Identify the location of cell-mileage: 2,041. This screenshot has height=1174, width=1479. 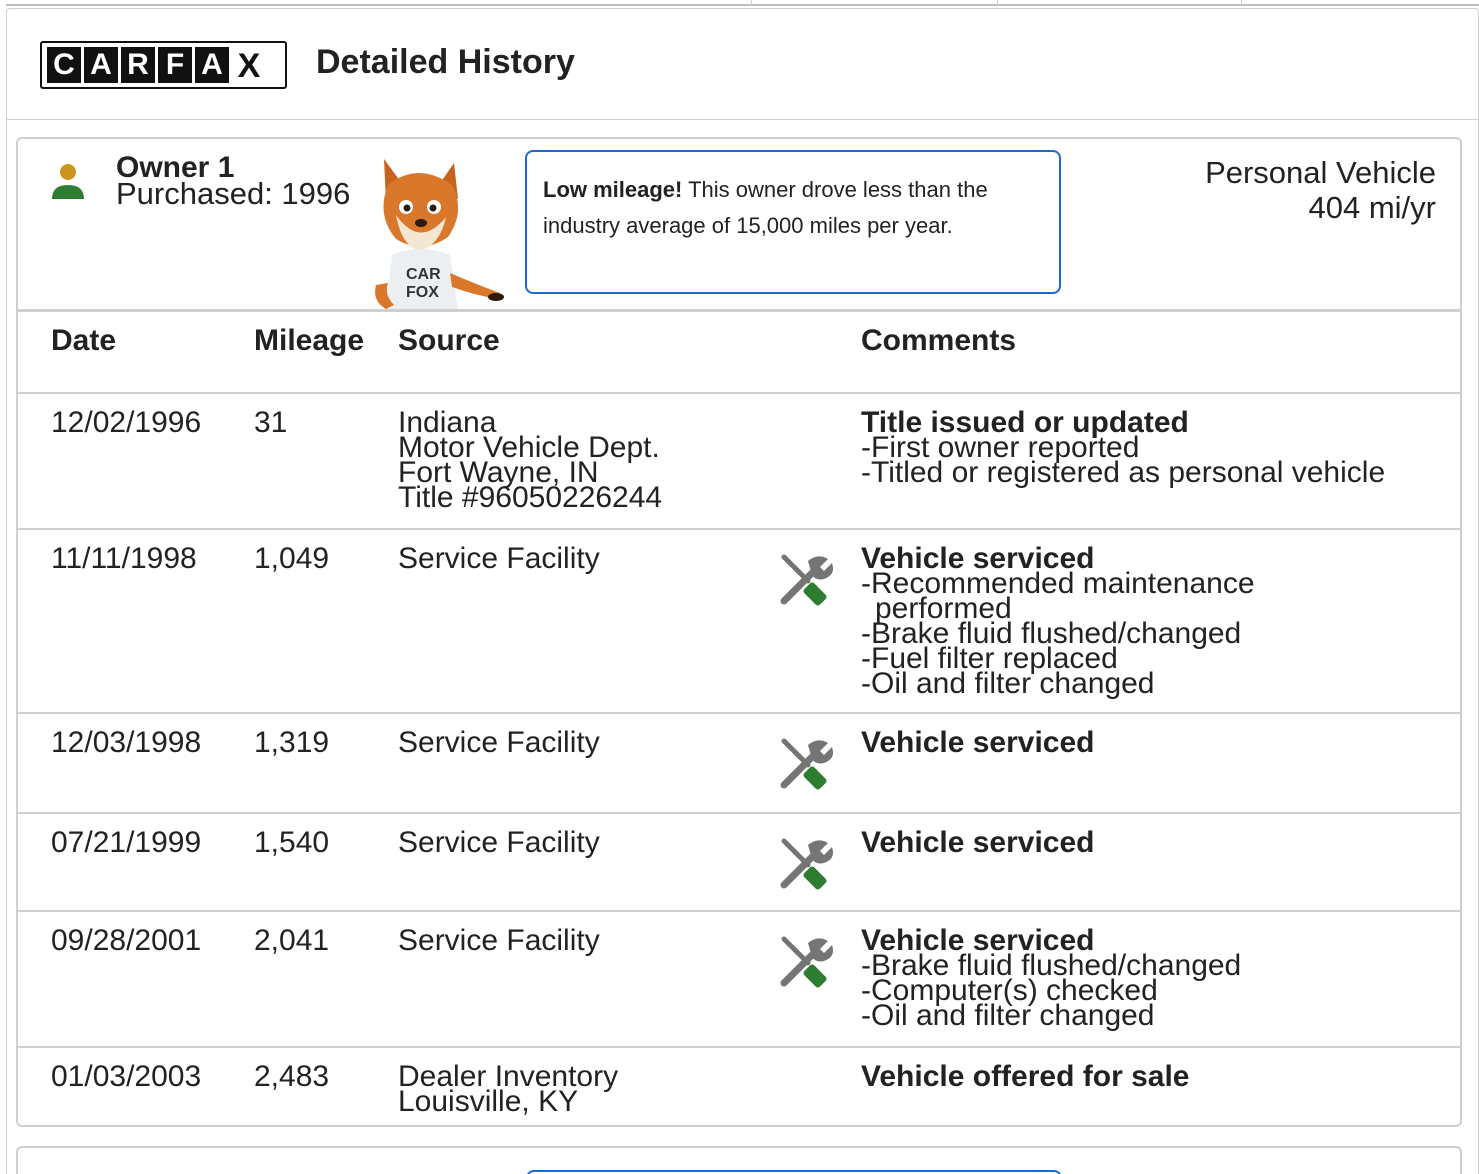
(292, 940).